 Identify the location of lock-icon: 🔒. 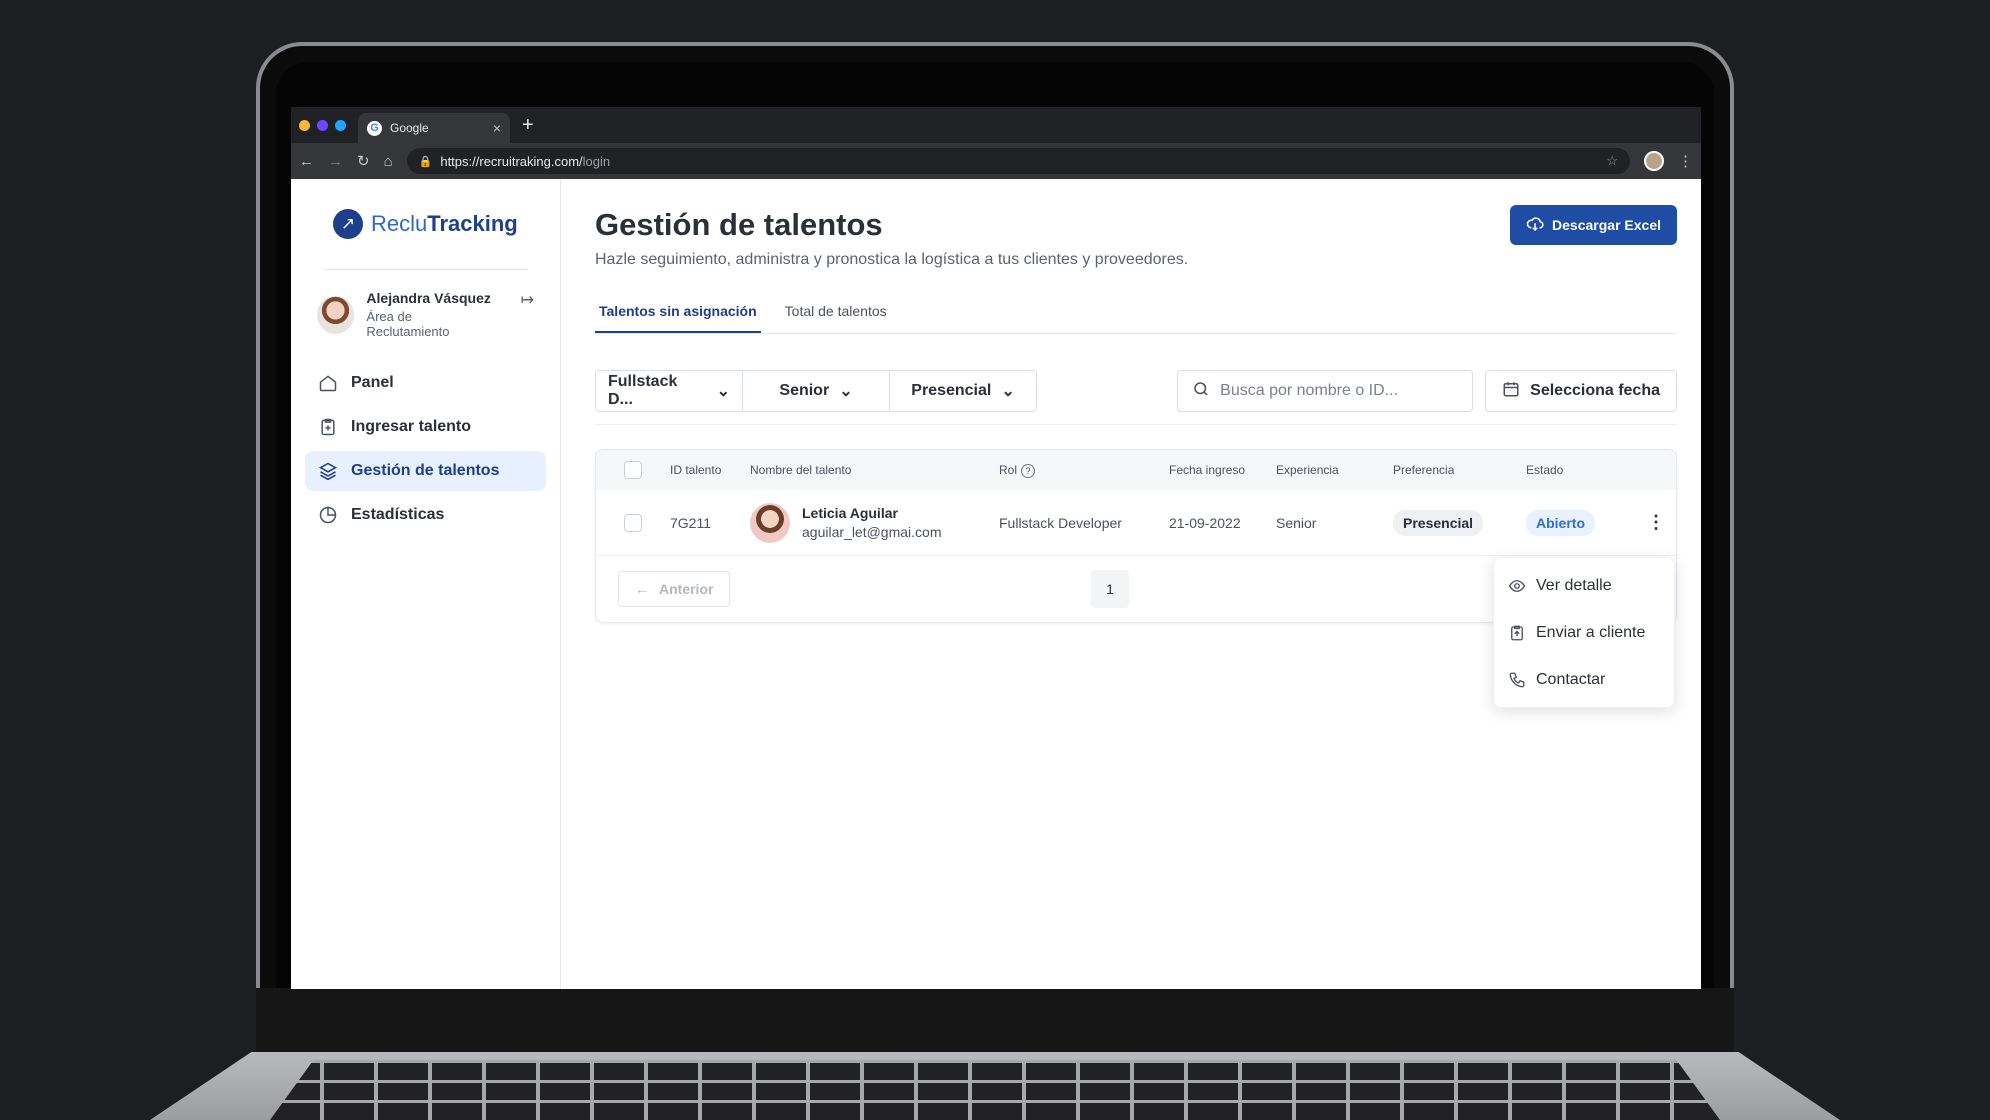
(425, 161).